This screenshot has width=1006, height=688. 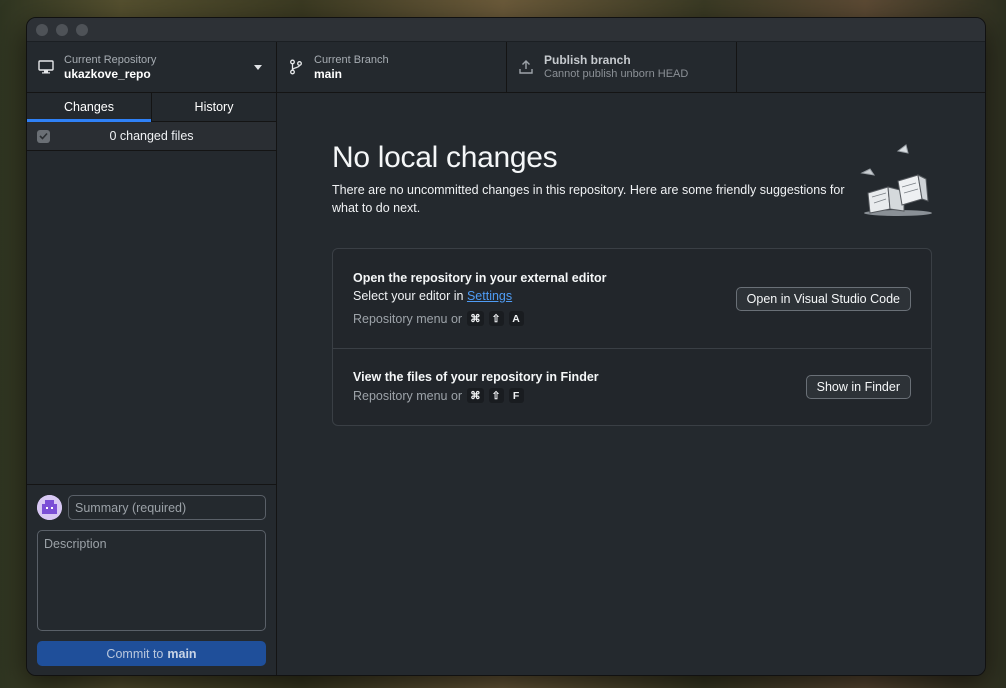 I want to click on commit-button: Commit to main, so click(x=151, y=653).